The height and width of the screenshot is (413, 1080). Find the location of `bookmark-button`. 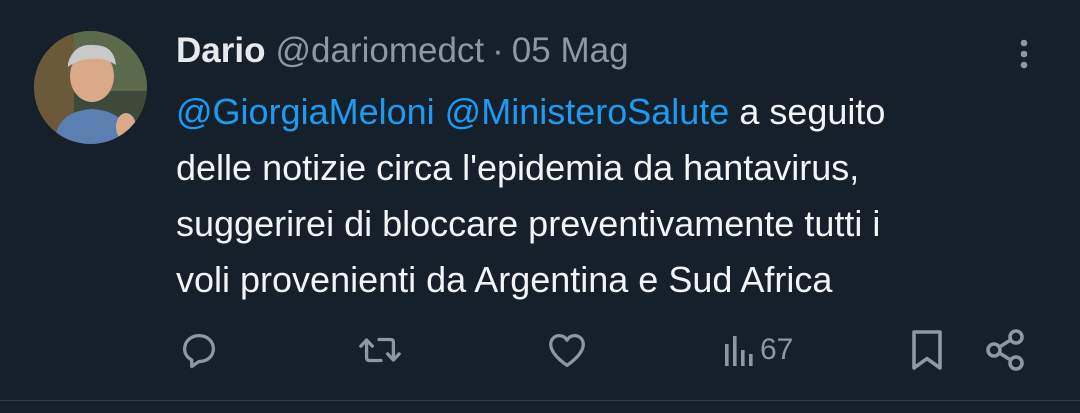

bookmark-button is located at coordinates (927, 350).